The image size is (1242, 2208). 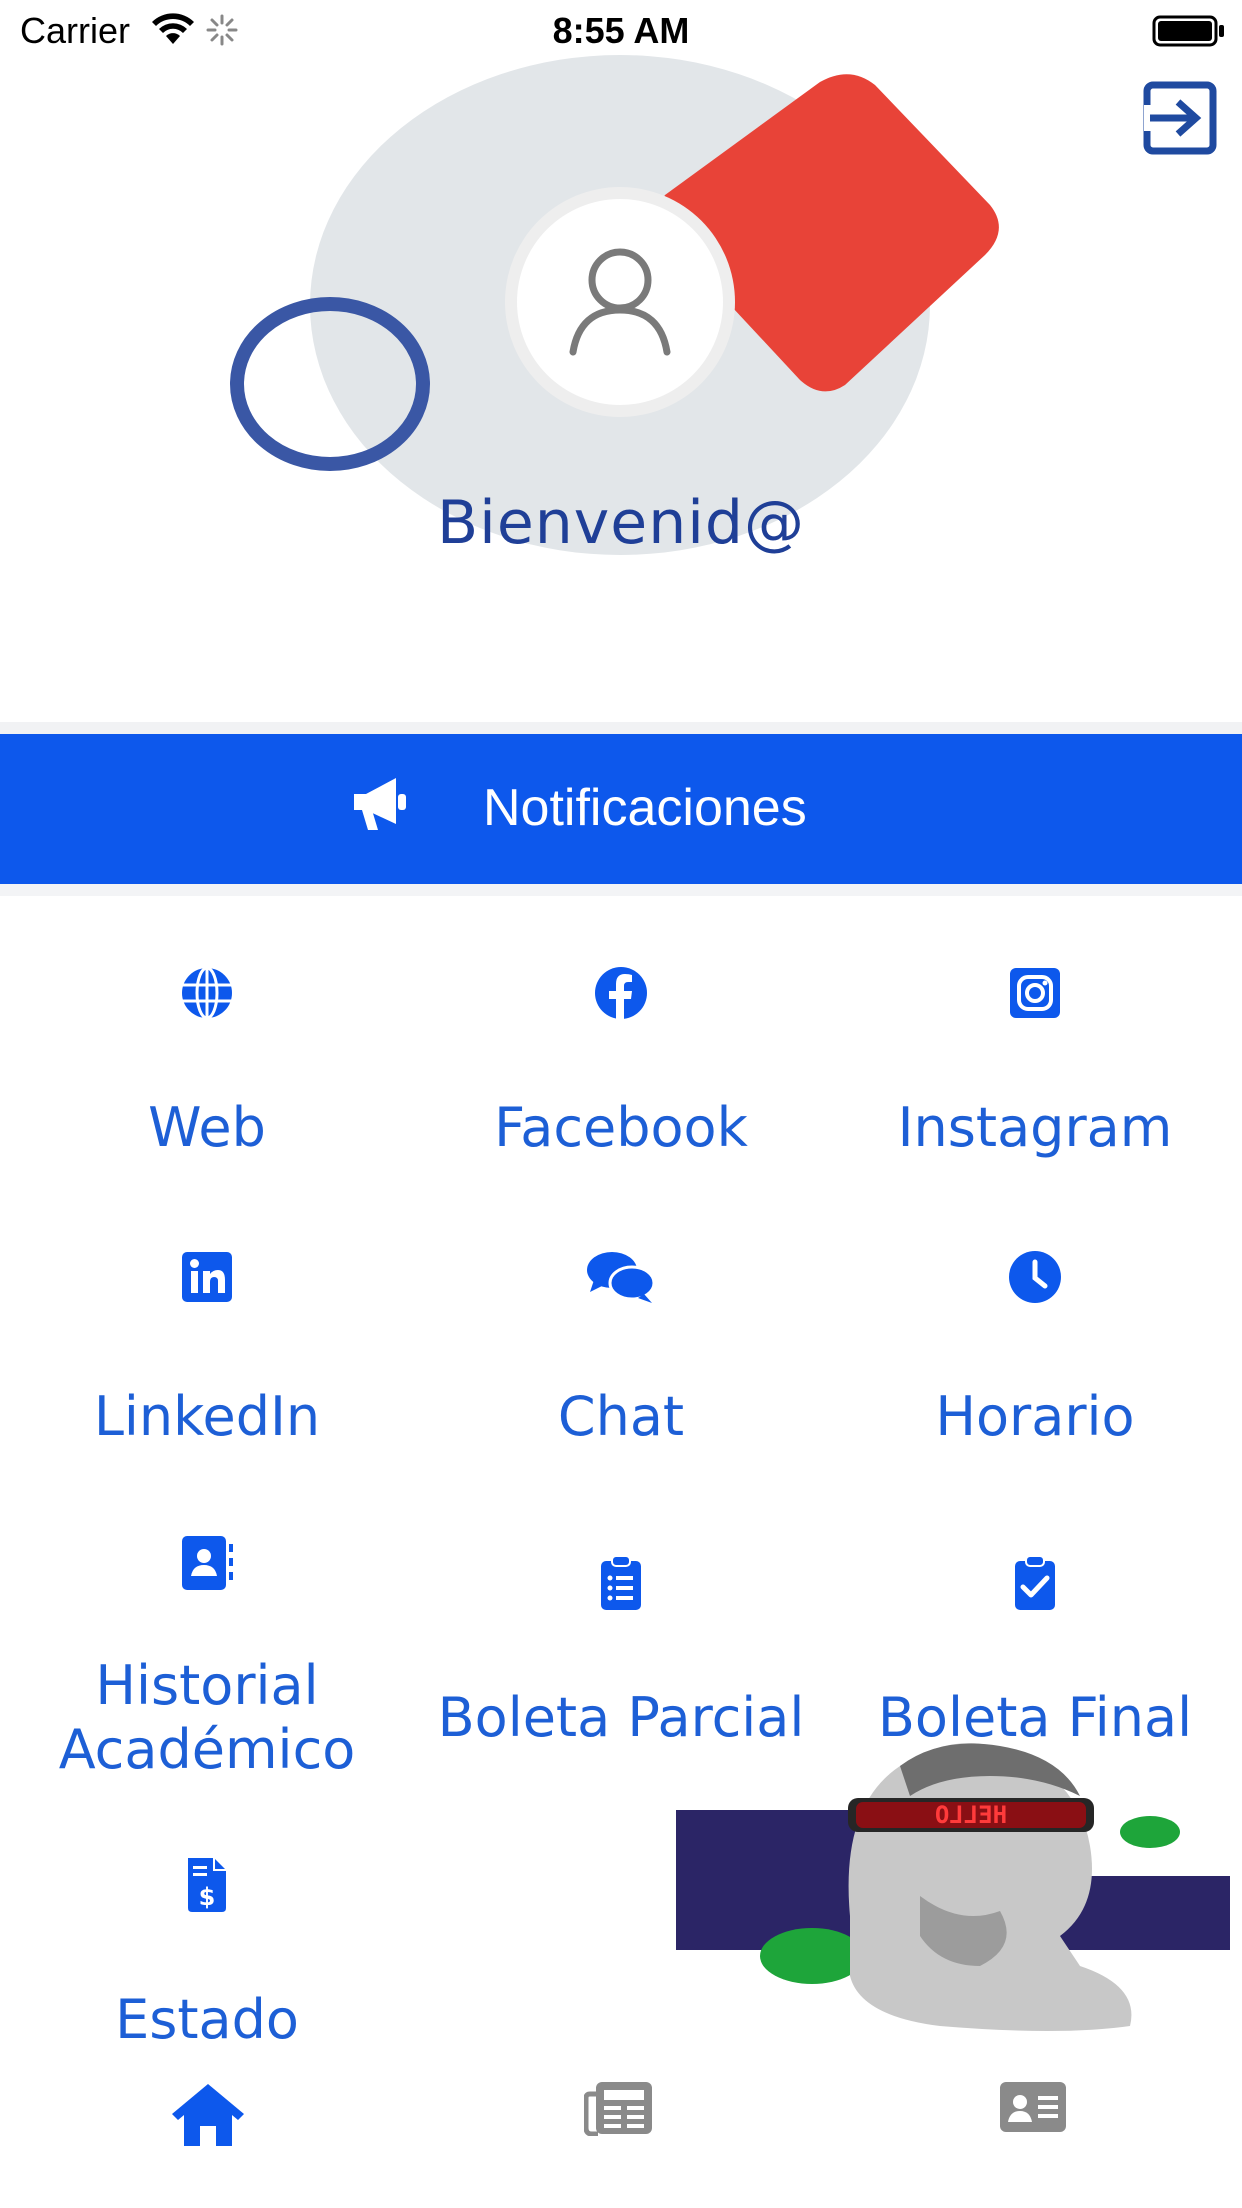 I want to click on clipboard-list-icon, so click(x=621, y=1583).